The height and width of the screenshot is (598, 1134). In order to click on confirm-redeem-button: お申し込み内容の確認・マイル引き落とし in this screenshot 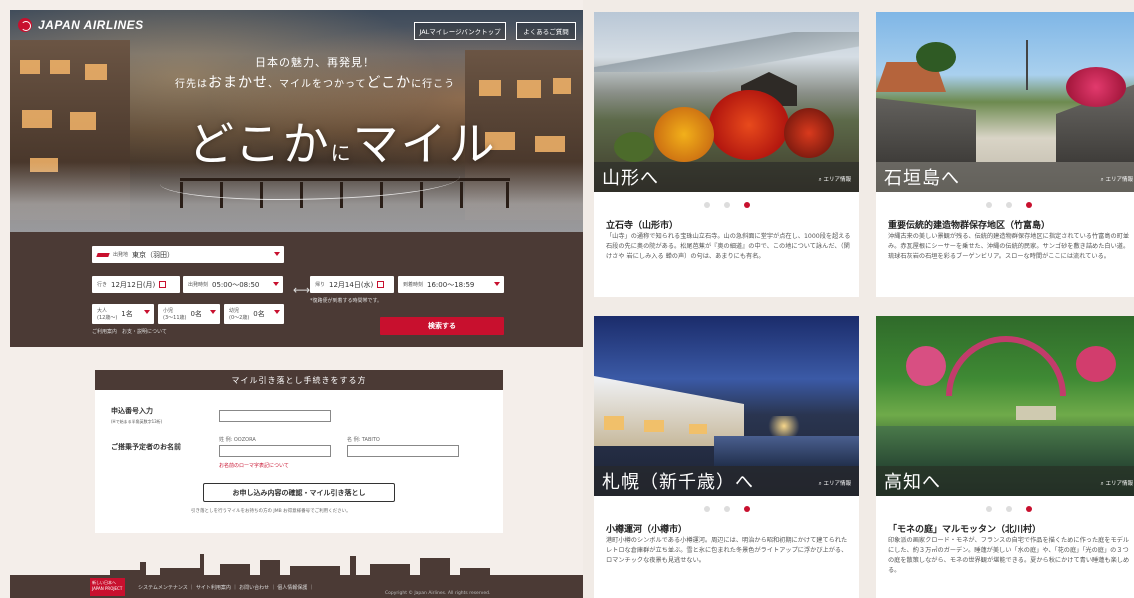, I will do `click(299, 492)`.